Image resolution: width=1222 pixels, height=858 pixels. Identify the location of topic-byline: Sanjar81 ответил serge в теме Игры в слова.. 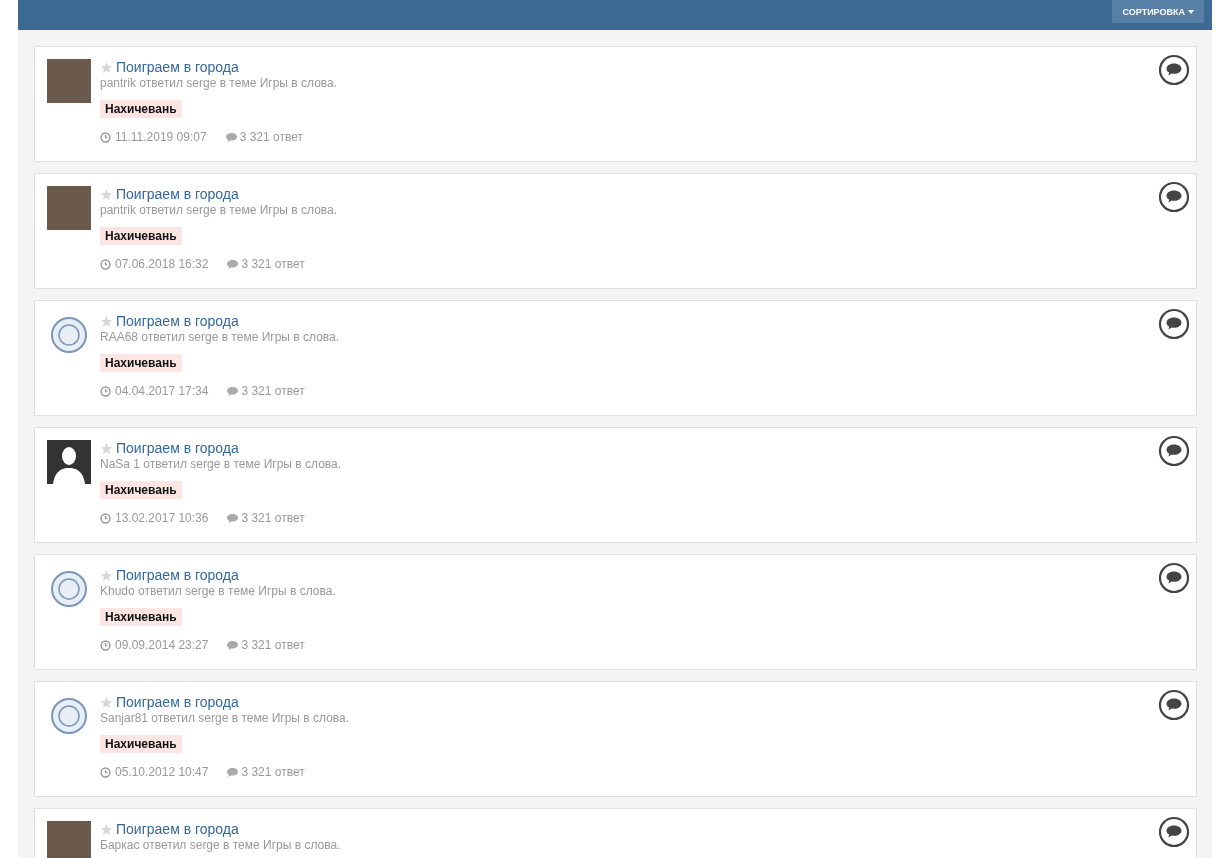
(225, 718).